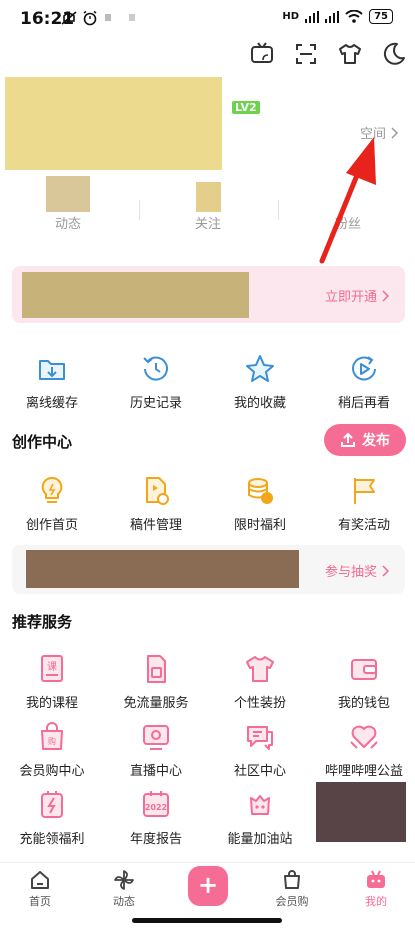 This screenshot has height=928, width=415. Describe the element at coordinates (155, 839) in the screenshot. I see `service-label: 年度报告` at that location.